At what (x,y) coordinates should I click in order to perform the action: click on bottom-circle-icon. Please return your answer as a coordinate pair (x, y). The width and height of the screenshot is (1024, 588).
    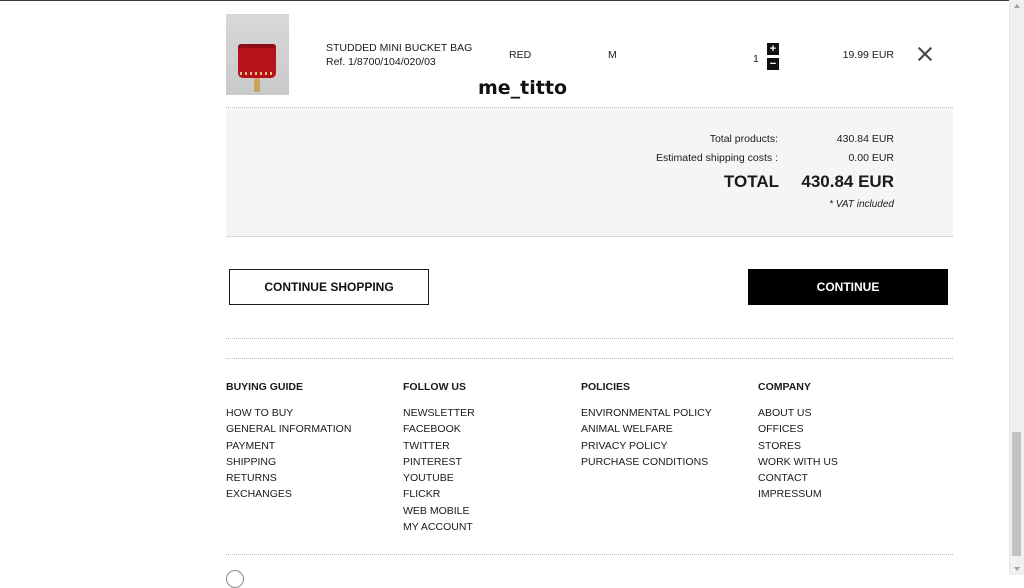
    Looking at the image, I should click on (235, 579).